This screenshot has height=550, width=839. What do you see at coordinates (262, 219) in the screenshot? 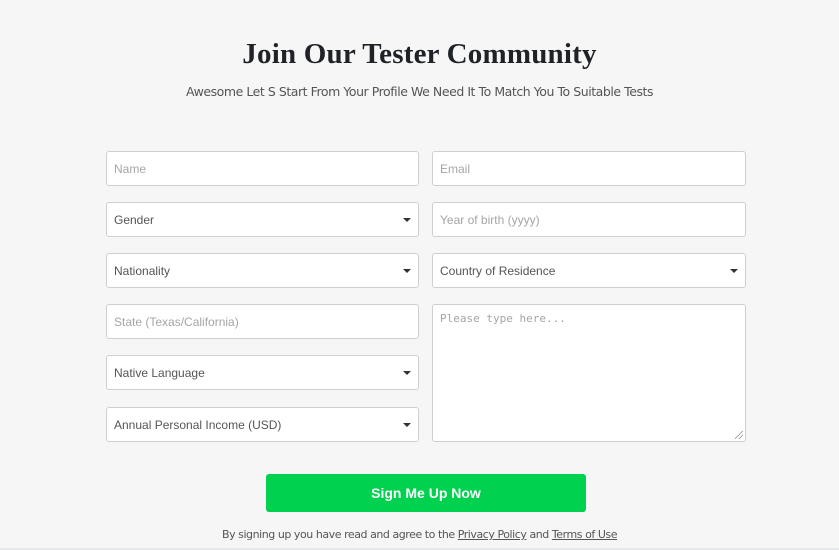
I see `gender-select: Gender` at bounding box center [262, 219].